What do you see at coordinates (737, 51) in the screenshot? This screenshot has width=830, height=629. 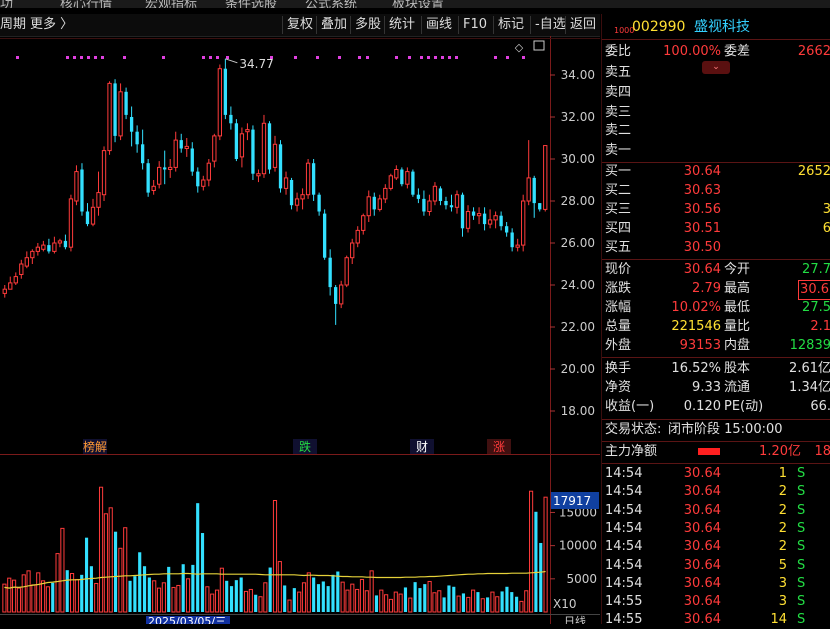 I see `weicha-label: 委差` at bounding box center [737, 51].